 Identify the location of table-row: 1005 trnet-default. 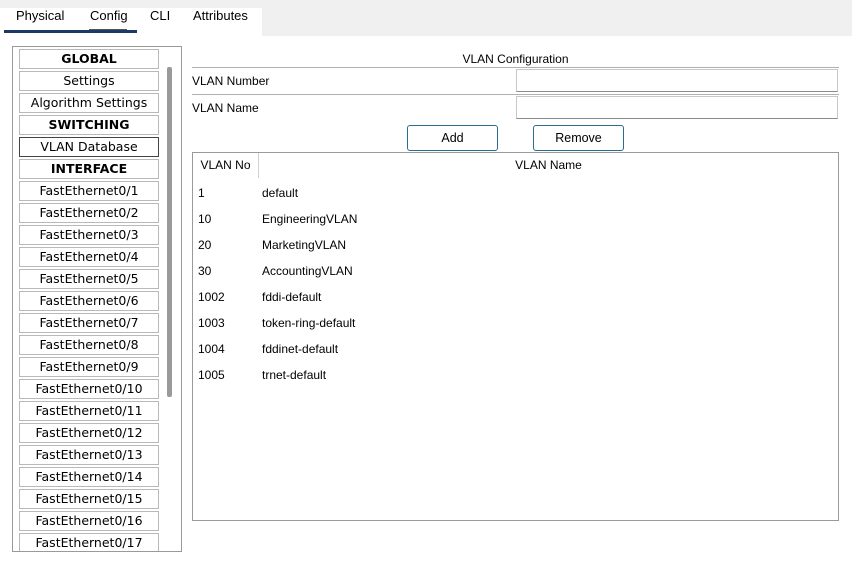
(515, 375).